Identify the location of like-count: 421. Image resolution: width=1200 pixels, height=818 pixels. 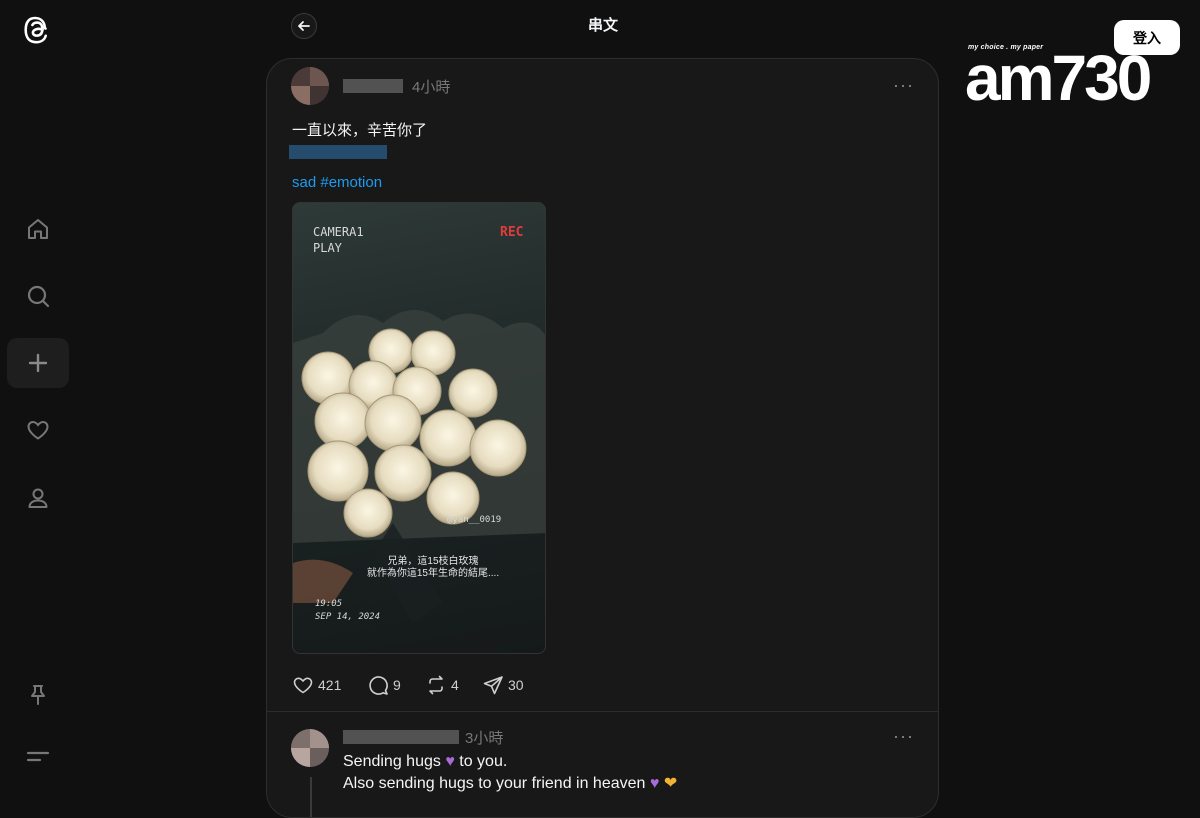
(330, 685).